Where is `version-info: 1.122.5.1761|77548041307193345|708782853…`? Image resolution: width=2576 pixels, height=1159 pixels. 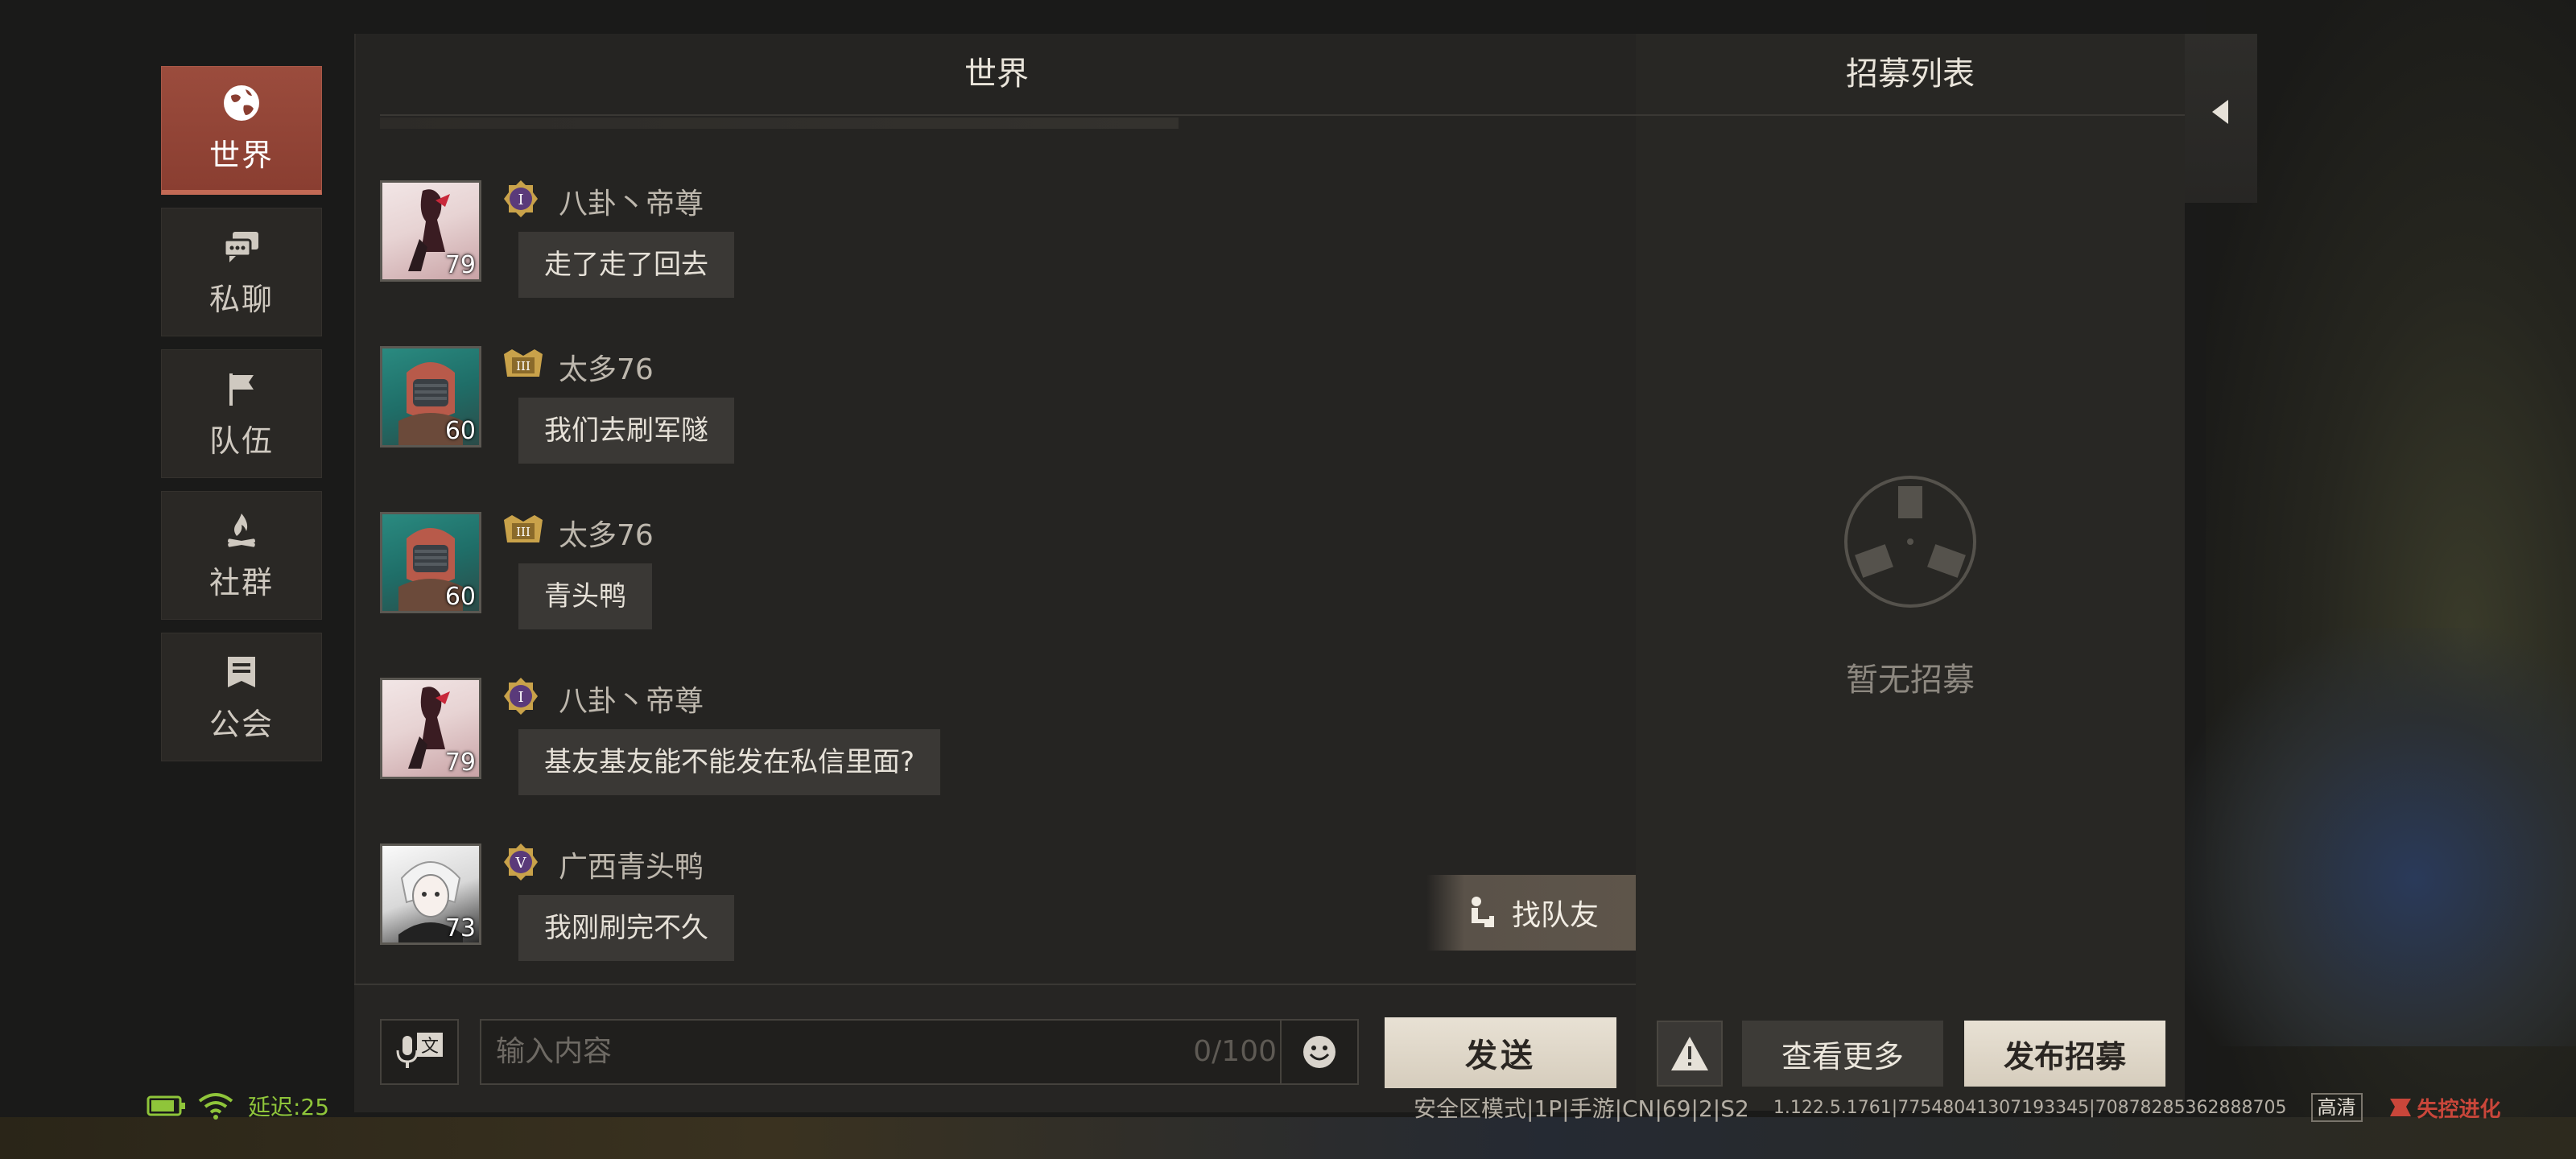
version-info: 1.122.5.1761|77548041307193345|708782853… is located at coordinates (2030, 1107).